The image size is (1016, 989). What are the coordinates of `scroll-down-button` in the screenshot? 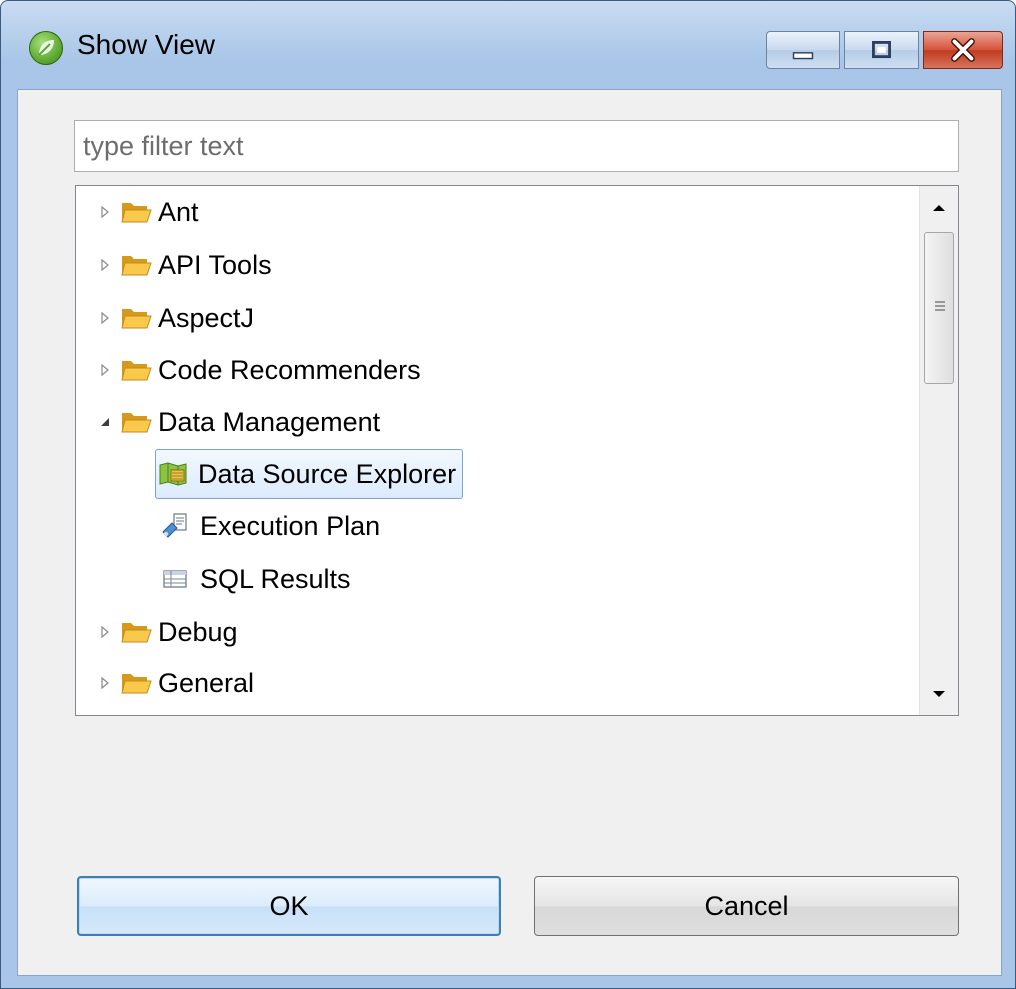 It's located at (939, 694).